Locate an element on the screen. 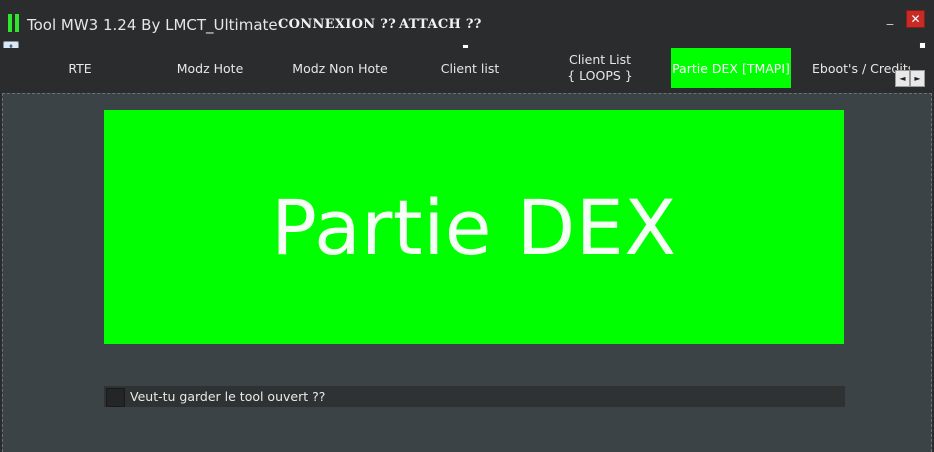 Image resolution: width=934 pixels, height=452 pixels. tab-client-list: Client list is located at coordinates (470, 68).